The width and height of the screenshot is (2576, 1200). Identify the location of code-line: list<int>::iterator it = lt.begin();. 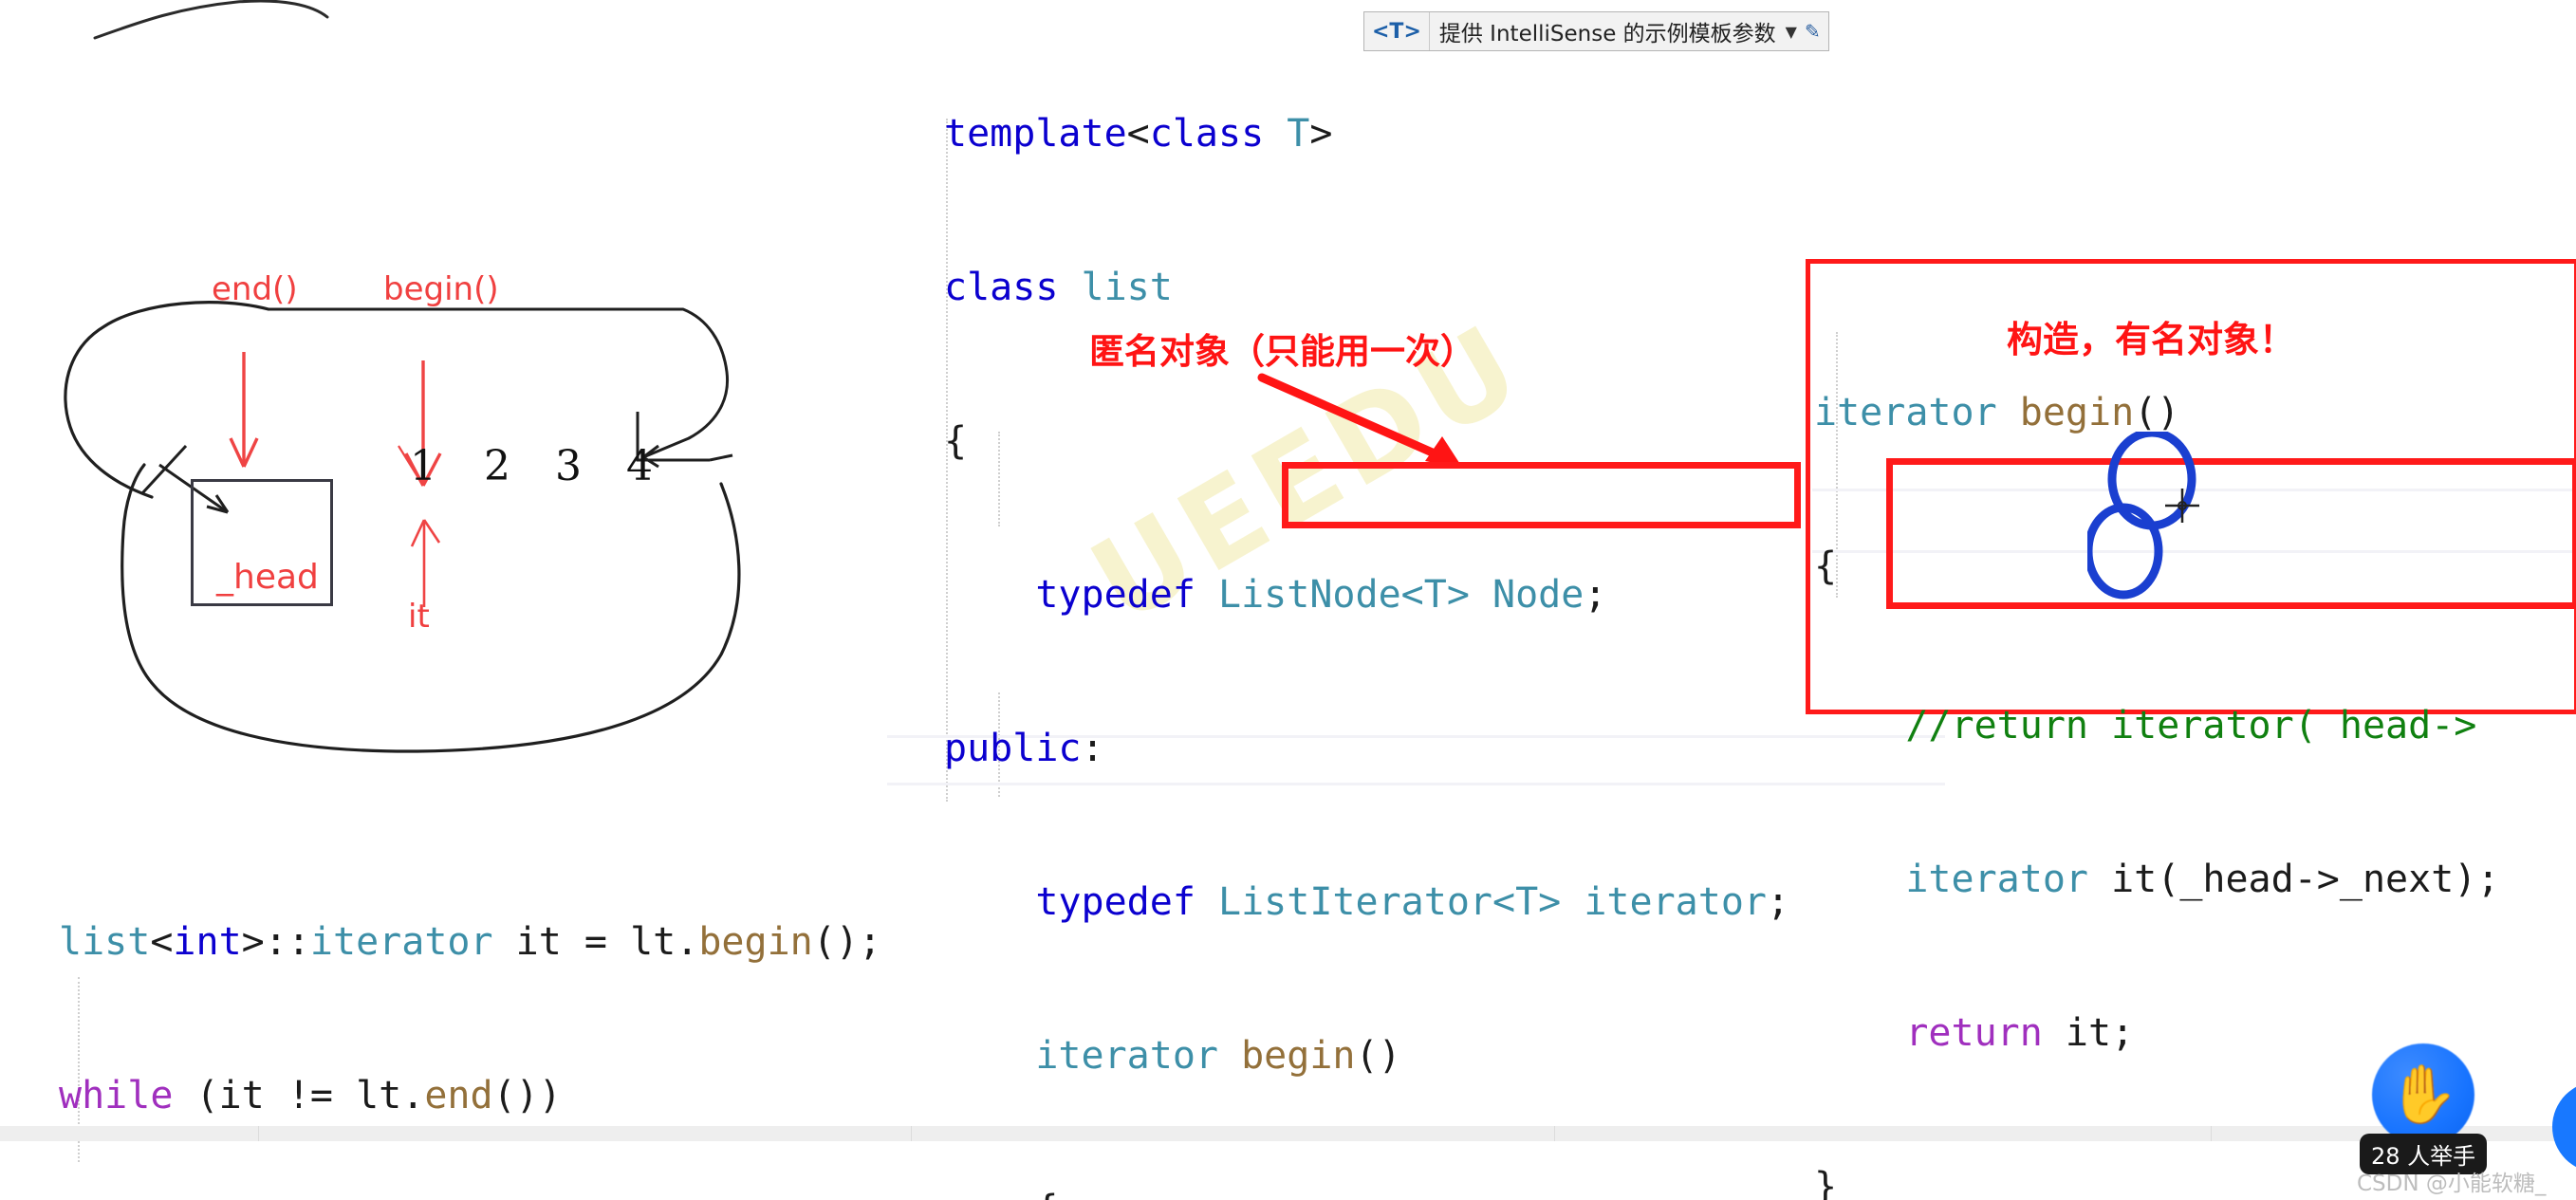
(470, 942).